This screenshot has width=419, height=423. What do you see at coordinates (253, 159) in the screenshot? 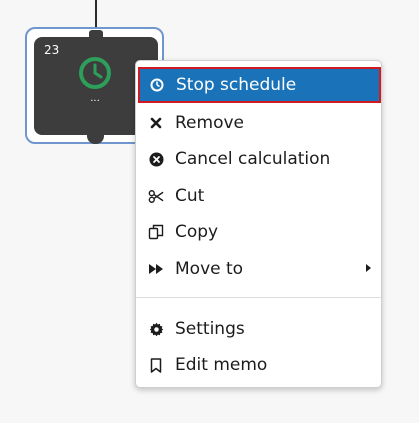
I see `menu-item-label: Cancel calculation` at bounding box center [253, 159].